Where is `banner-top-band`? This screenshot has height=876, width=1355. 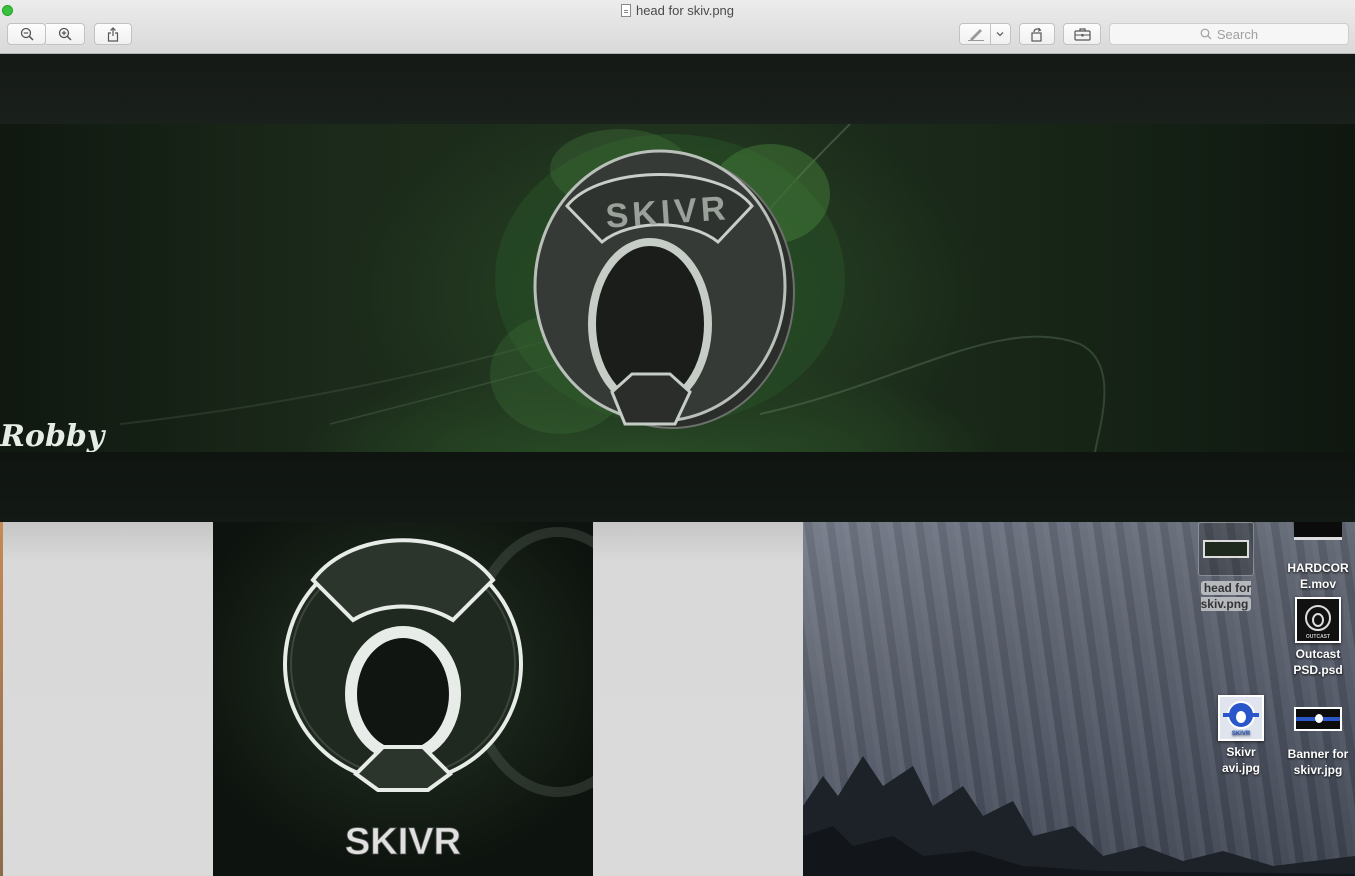
banner-top-band is located at coordinates (677, 89).